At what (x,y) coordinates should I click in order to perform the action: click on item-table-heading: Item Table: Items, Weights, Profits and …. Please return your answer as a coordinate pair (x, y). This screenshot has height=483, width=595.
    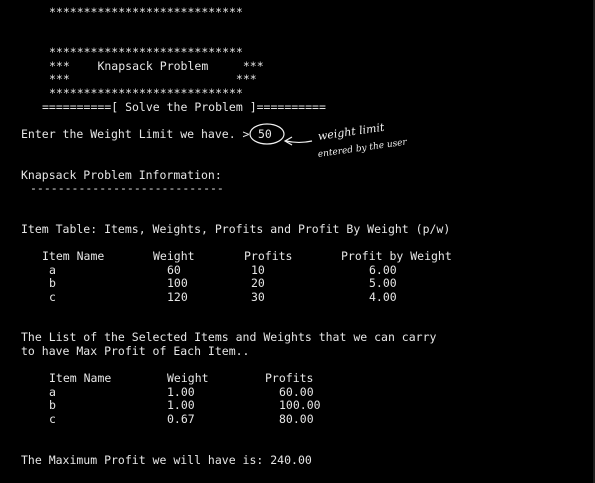
    Looking at the image, I should click on (236, 229).